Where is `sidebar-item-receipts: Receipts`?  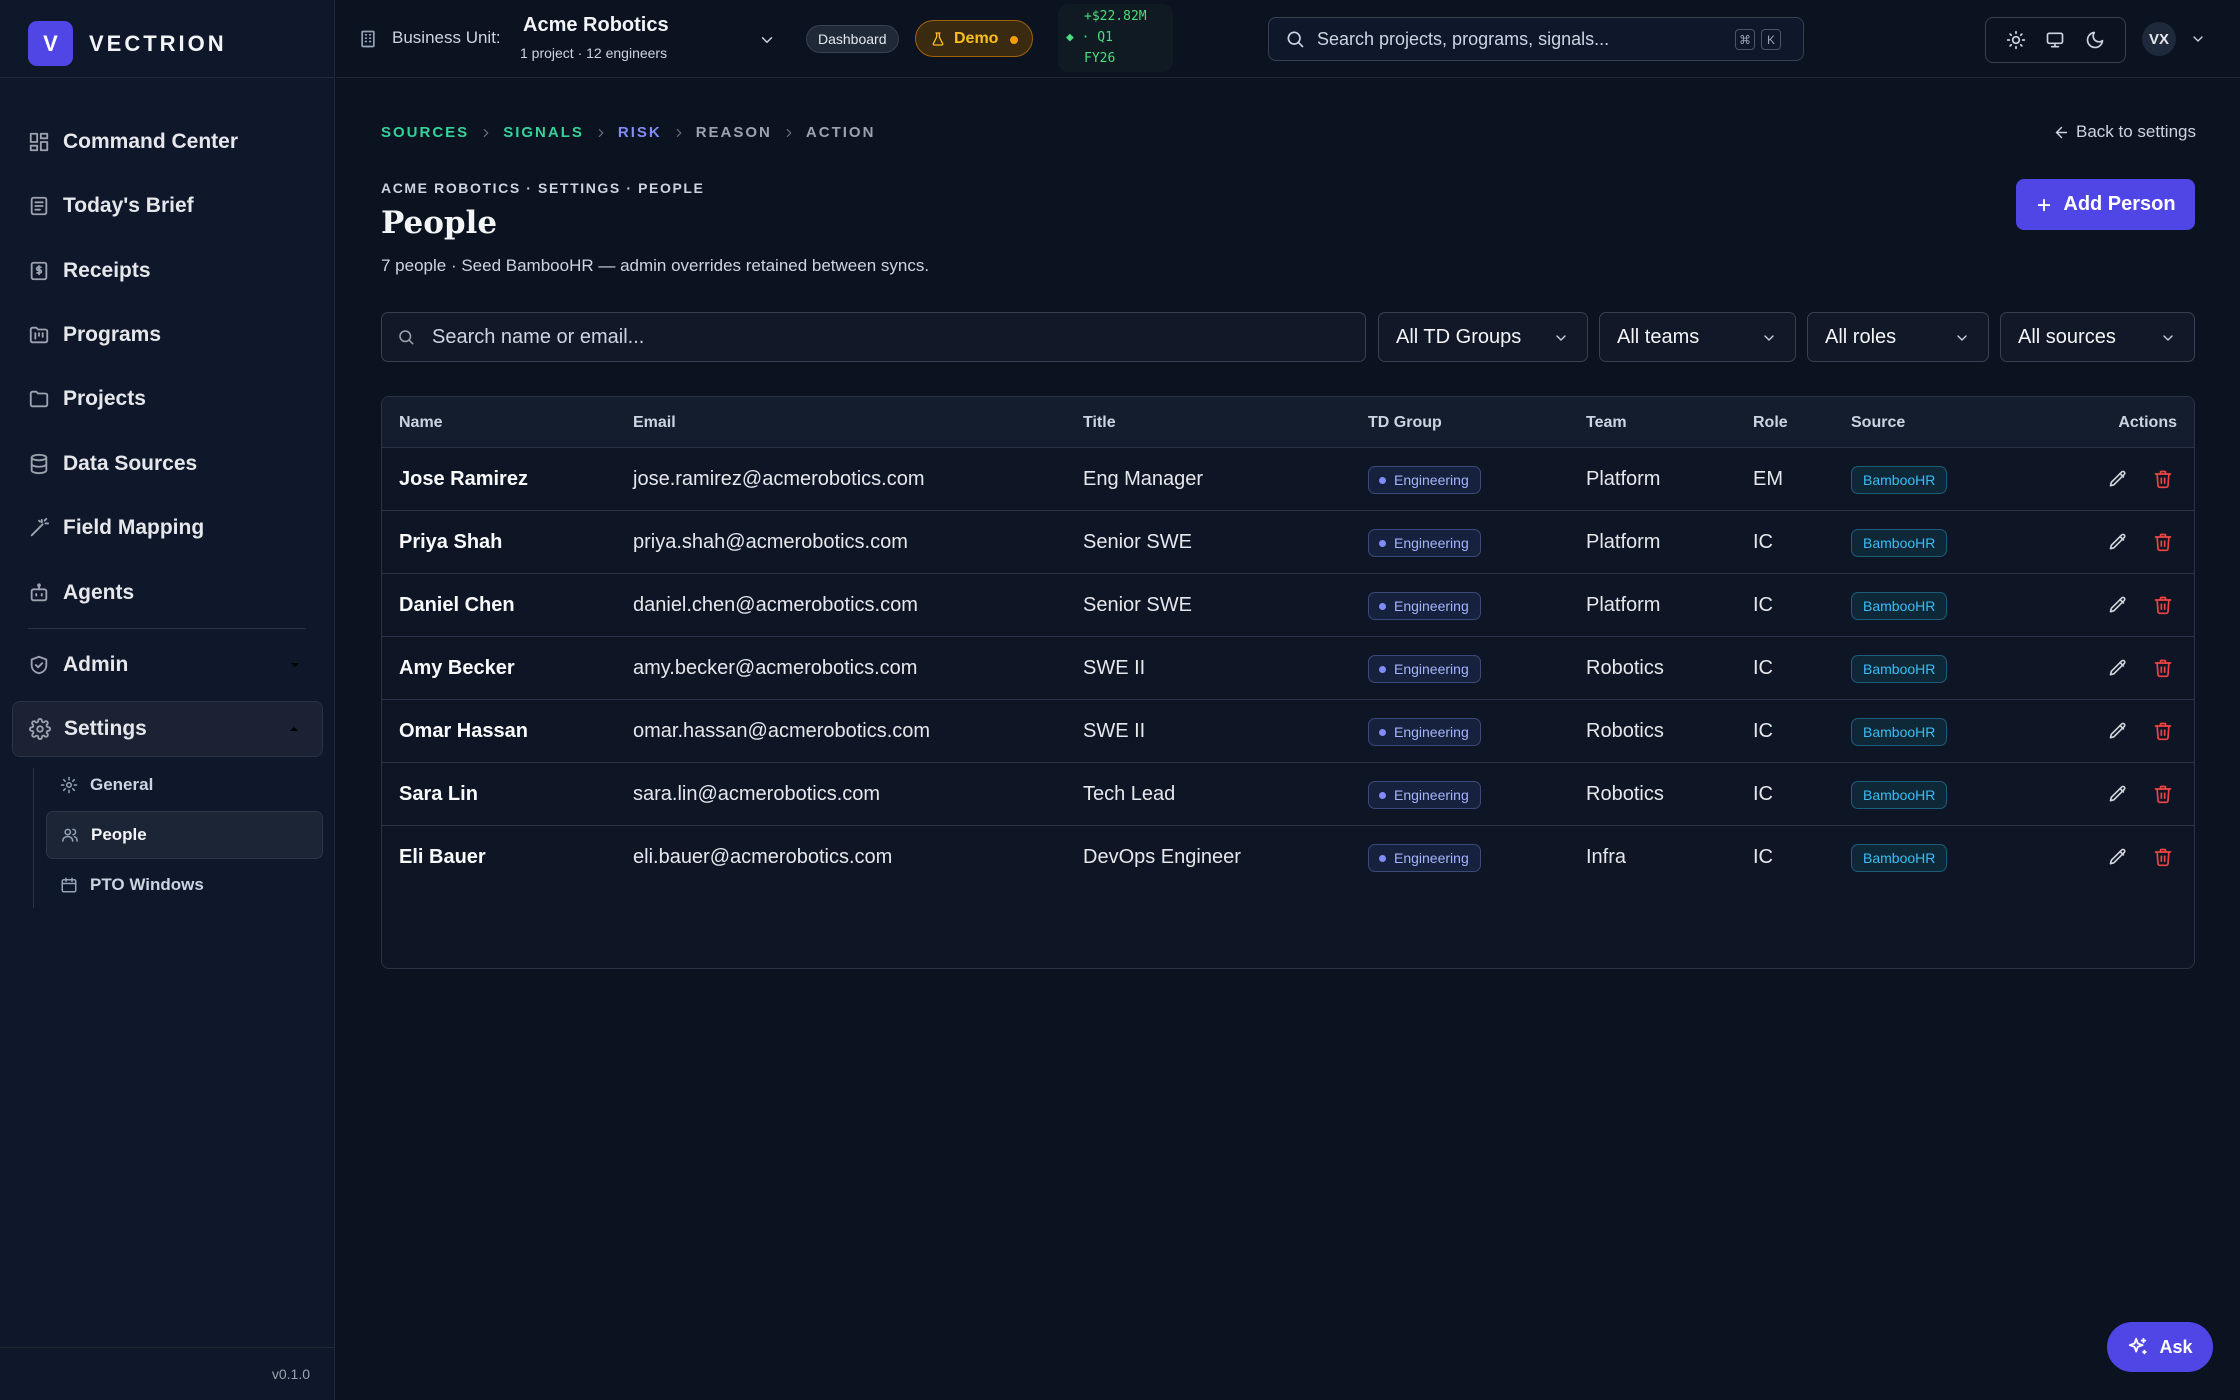
sidebar-item-receipts: Receipts is located at coordinates (167, 271).